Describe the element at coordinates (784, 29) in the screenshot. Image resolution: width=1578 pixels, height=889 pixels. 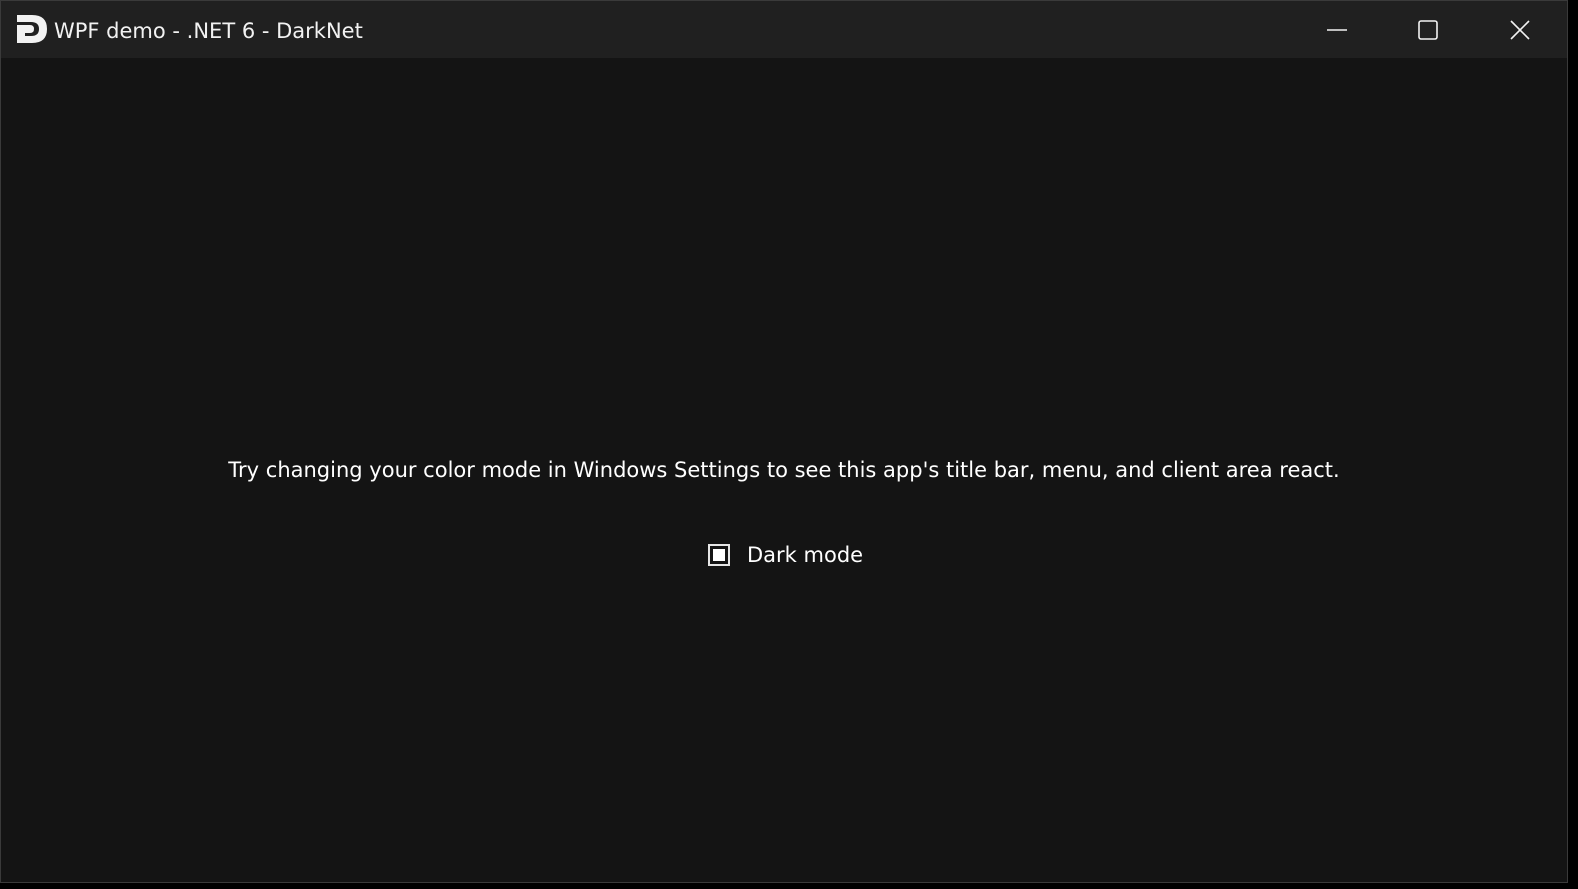
I see `title-bar: WPF demo - .NET 6 - DarkNet` at that location.